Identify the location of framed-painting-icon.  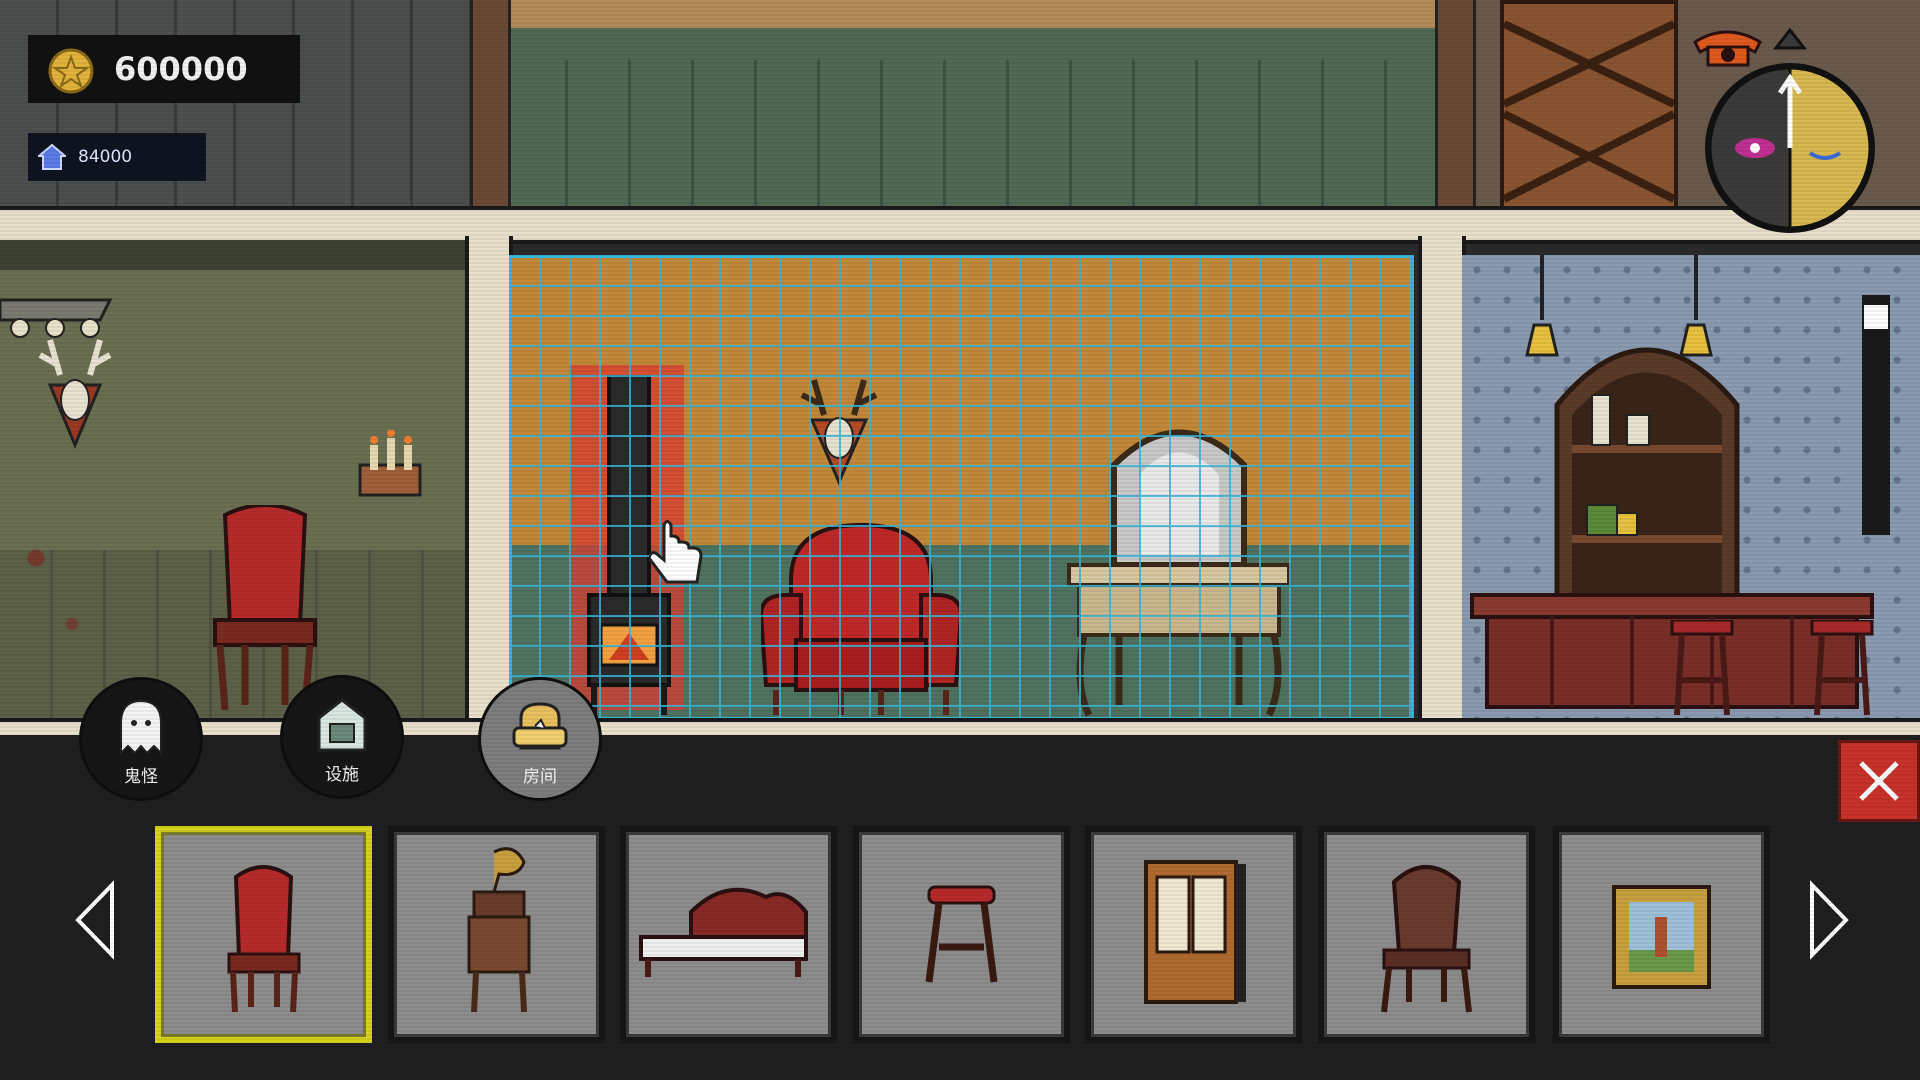
(1661, 937).